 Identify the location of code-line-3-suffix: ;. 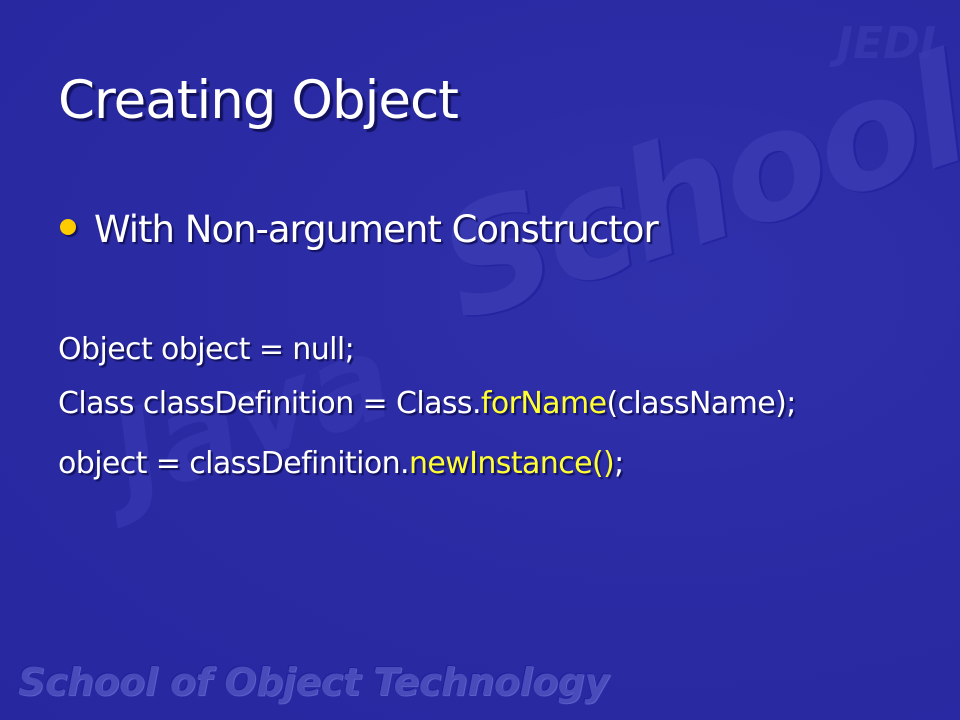
(619, 463).